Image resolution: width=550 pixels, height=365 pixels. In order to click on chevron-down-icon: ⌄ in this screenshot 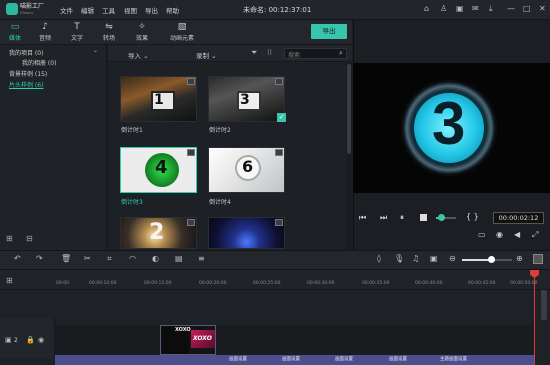, I will do `click(95, 50)`.